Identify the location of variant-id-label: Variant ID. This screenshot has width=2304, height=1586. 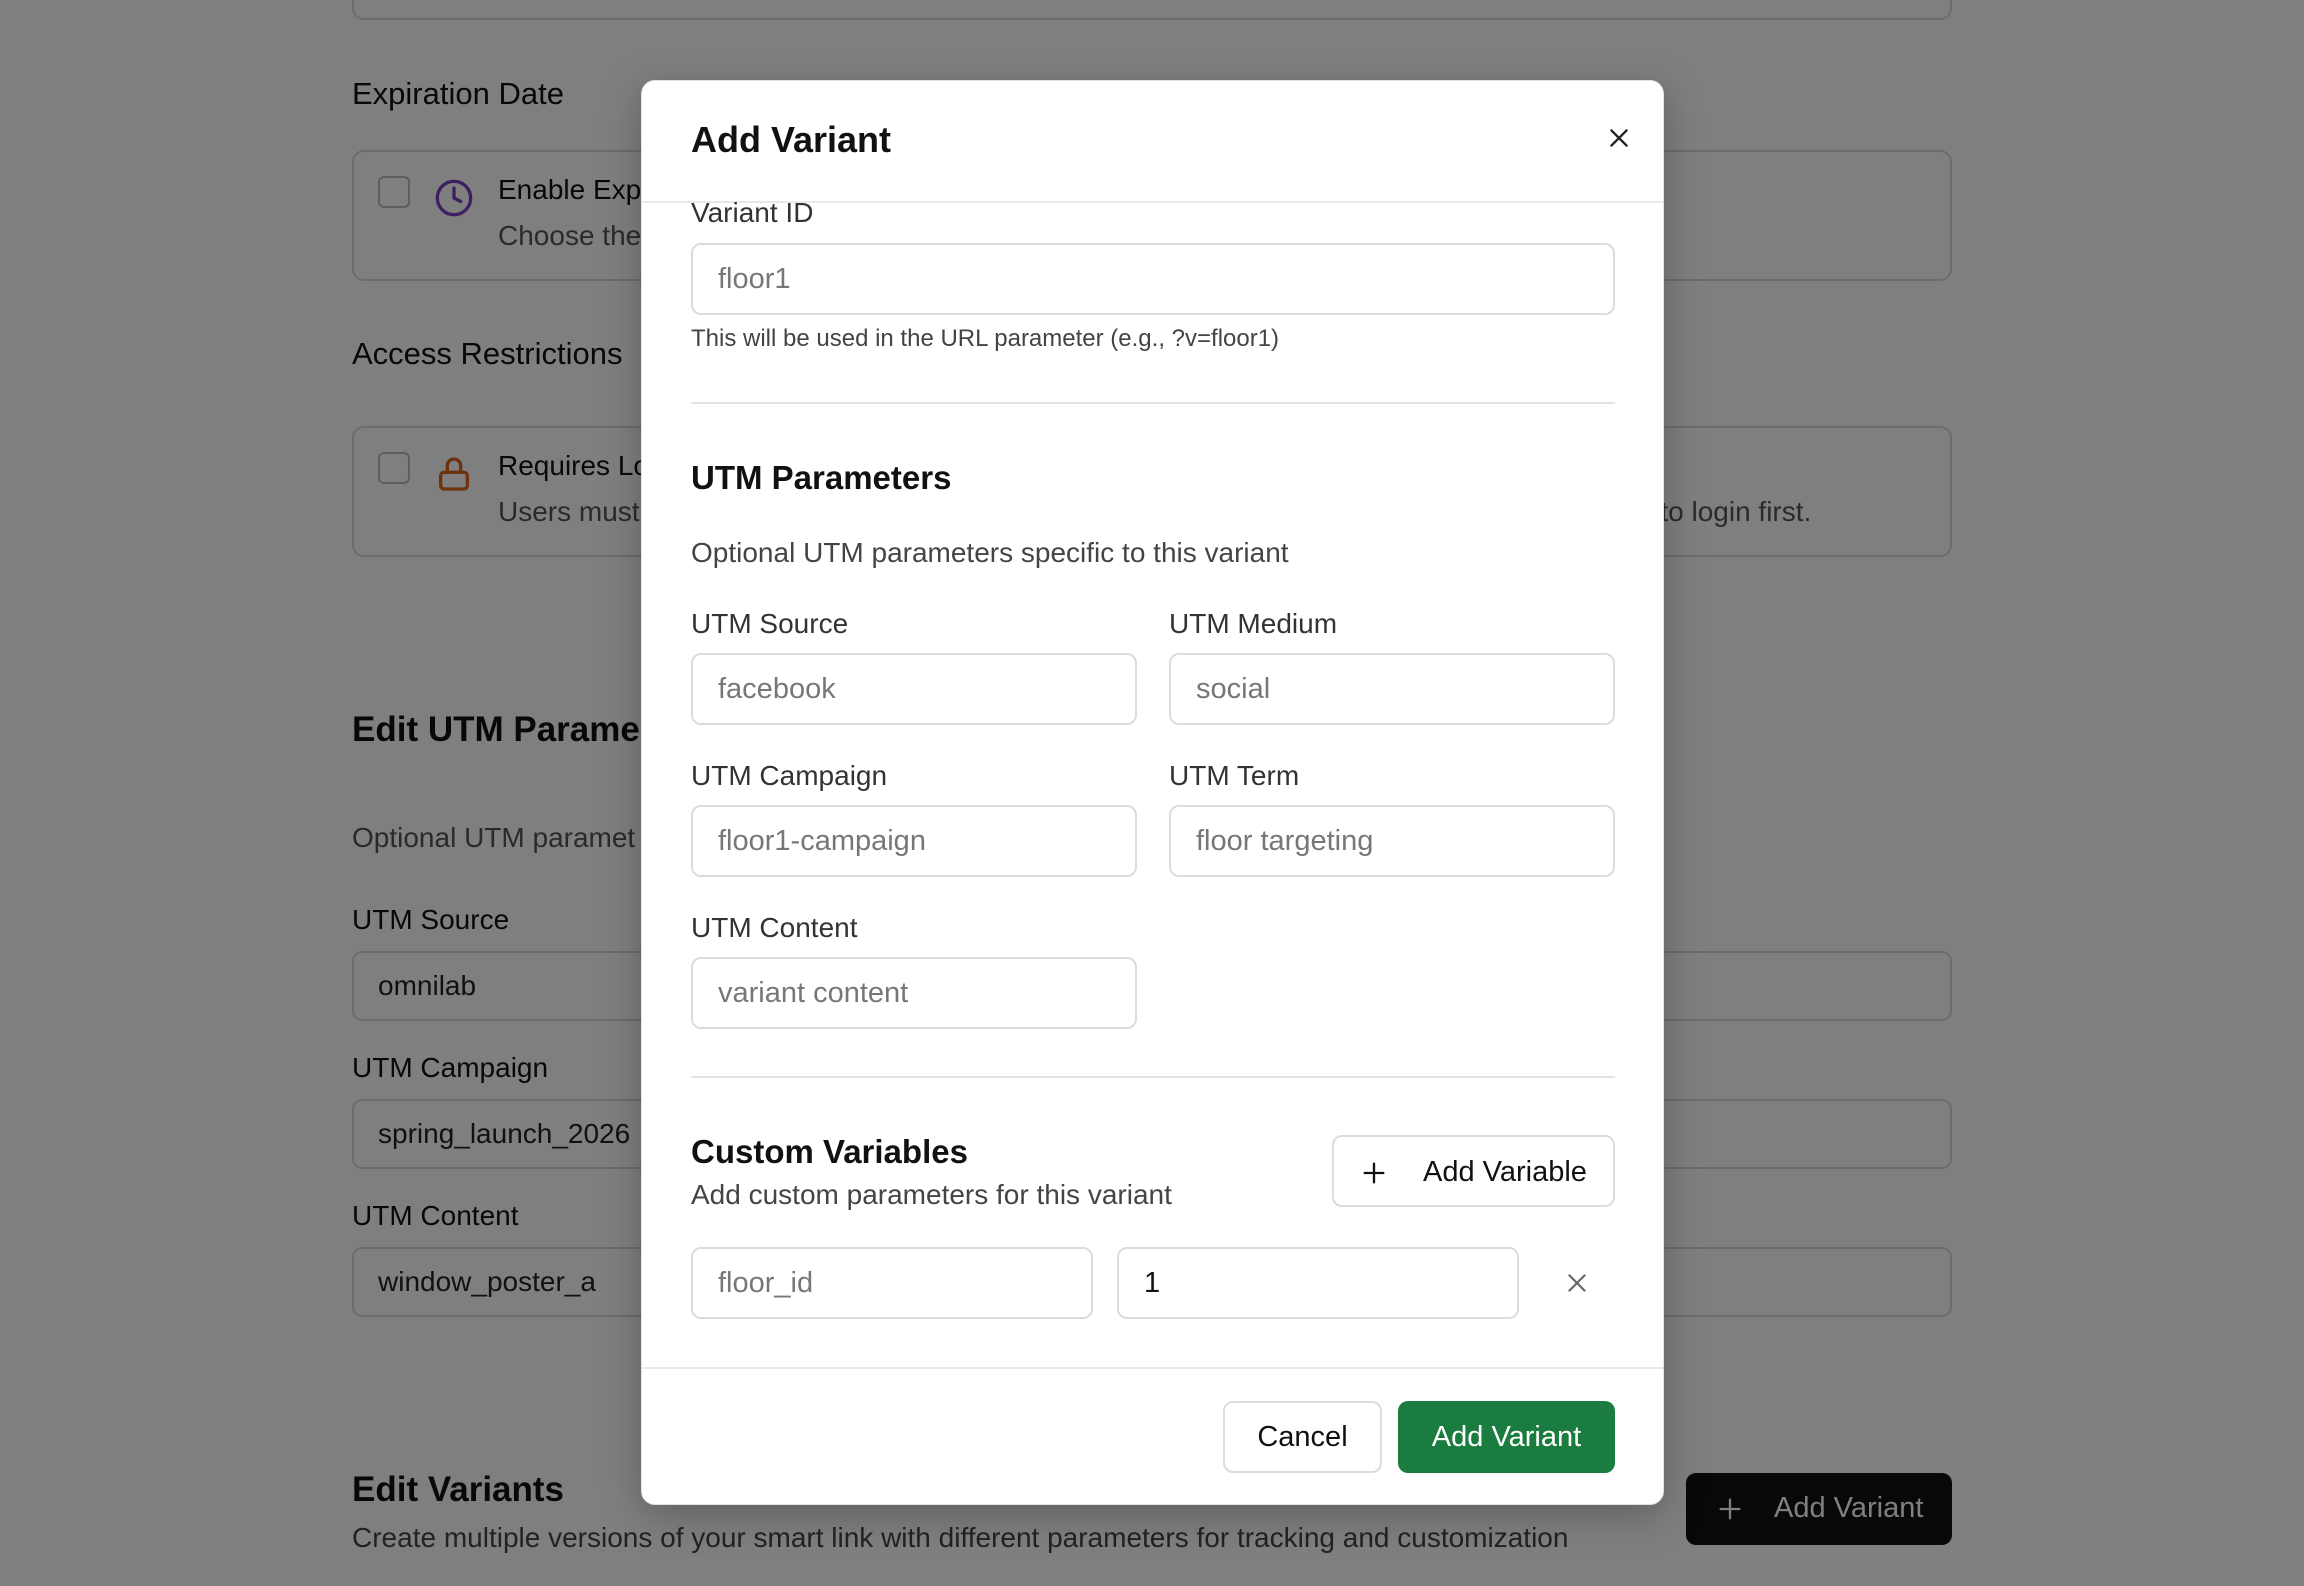
(752, 212).